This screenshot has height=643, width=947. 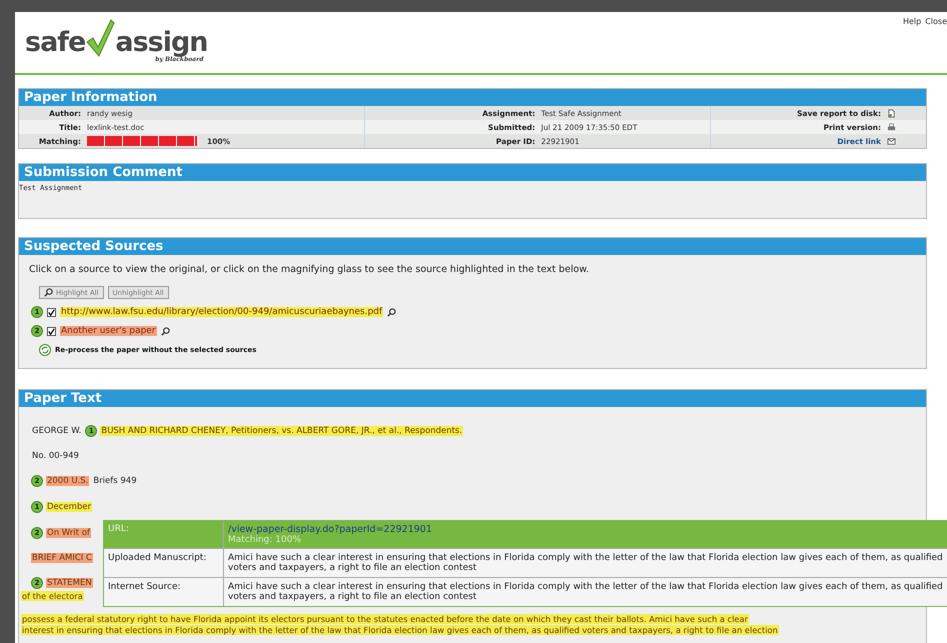 What do you see at coordinates (100, 38) in the screenshot?
I see `checkmark-icon` at bounding box center [100, 38].